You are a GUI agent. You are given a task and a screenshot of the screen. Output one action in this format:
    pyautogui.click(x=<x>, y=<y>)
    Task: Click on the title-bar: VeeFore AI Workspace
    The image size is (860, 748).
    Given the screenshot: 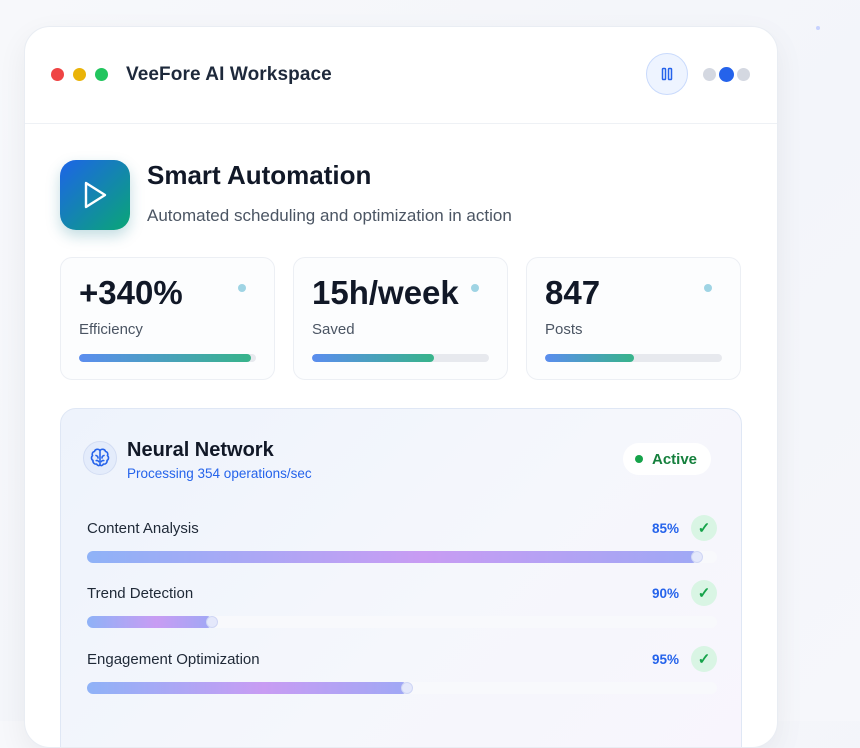 What is the action you would take?
    pyautogui.click(x=401, y=75)
    